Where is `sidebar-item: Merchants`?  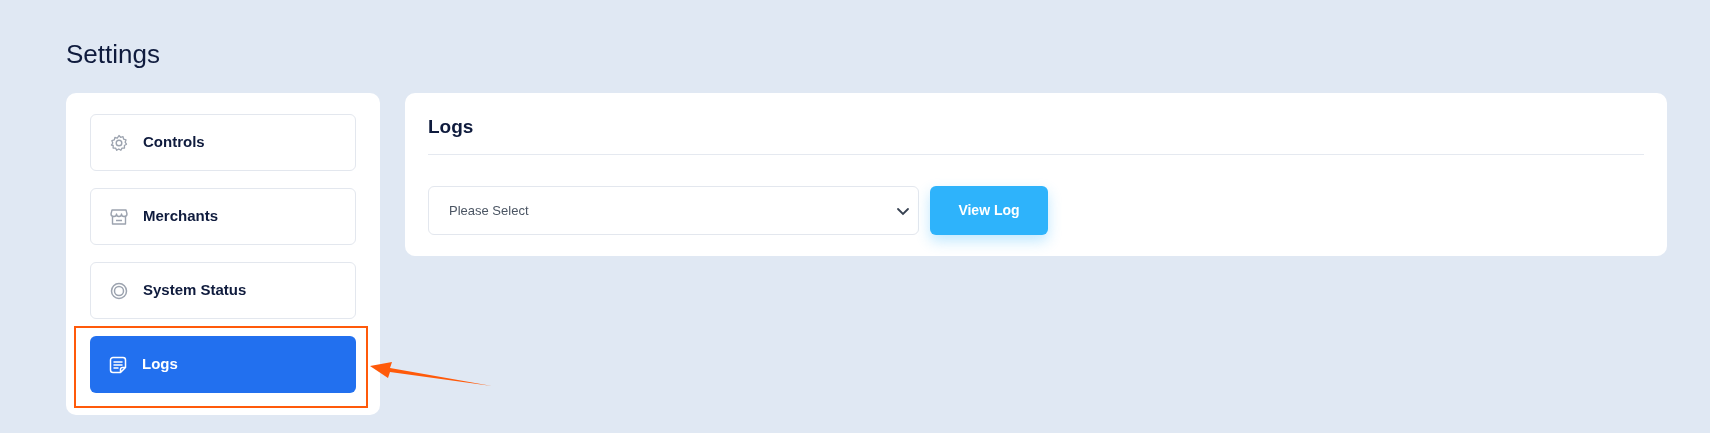
sidebar-item: Merchants is located at coordinates (223, 216).